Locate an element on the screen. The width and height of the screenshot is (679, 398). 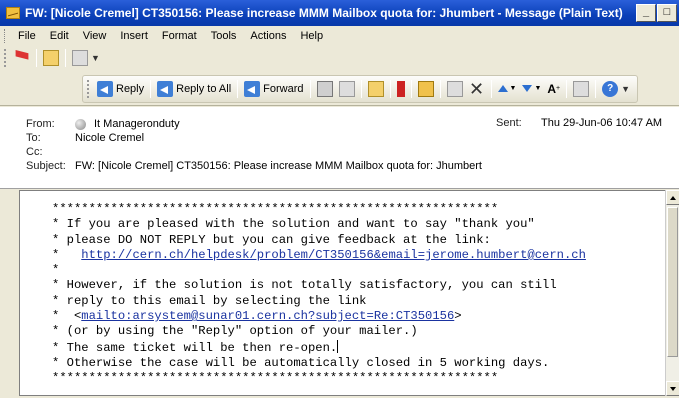
folder-copy-icon is located at coordinates (454, 88).